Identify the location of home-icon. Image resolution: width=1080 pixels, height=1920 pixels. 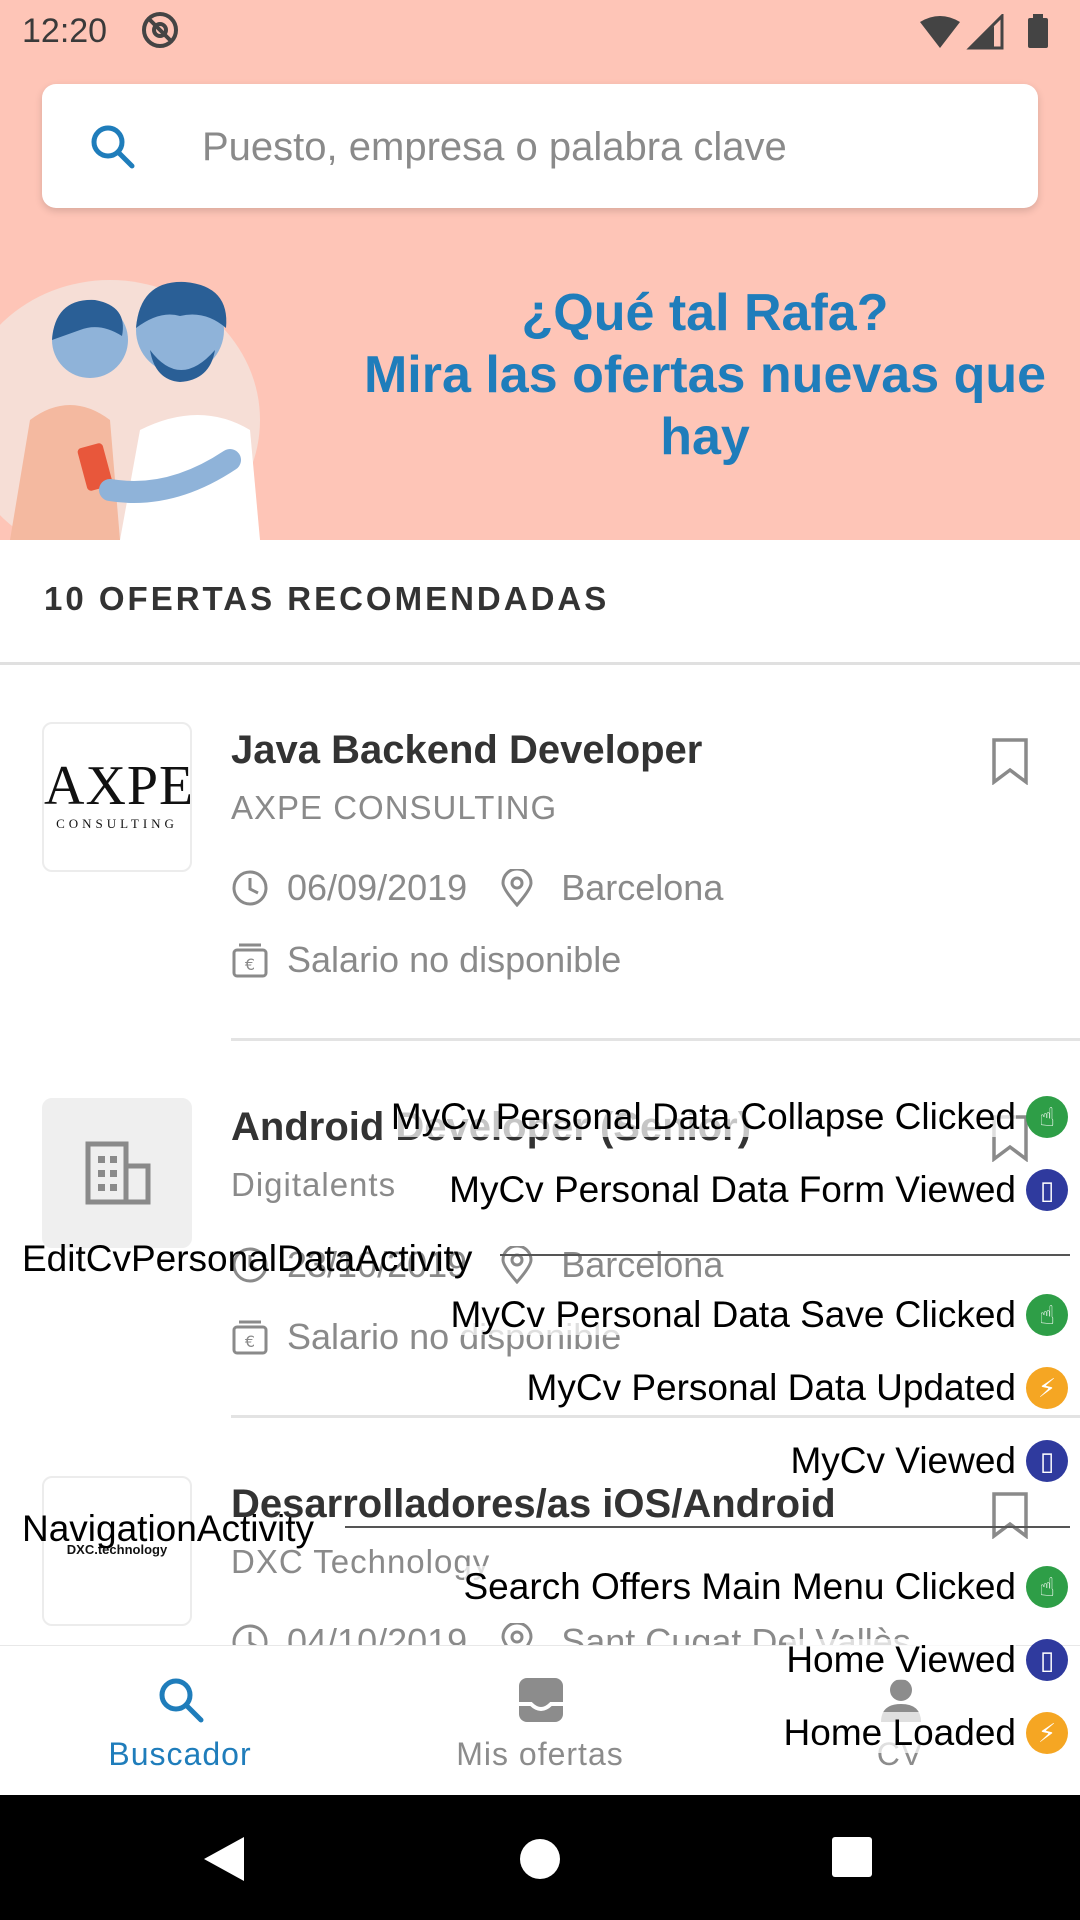
(540, 1859).